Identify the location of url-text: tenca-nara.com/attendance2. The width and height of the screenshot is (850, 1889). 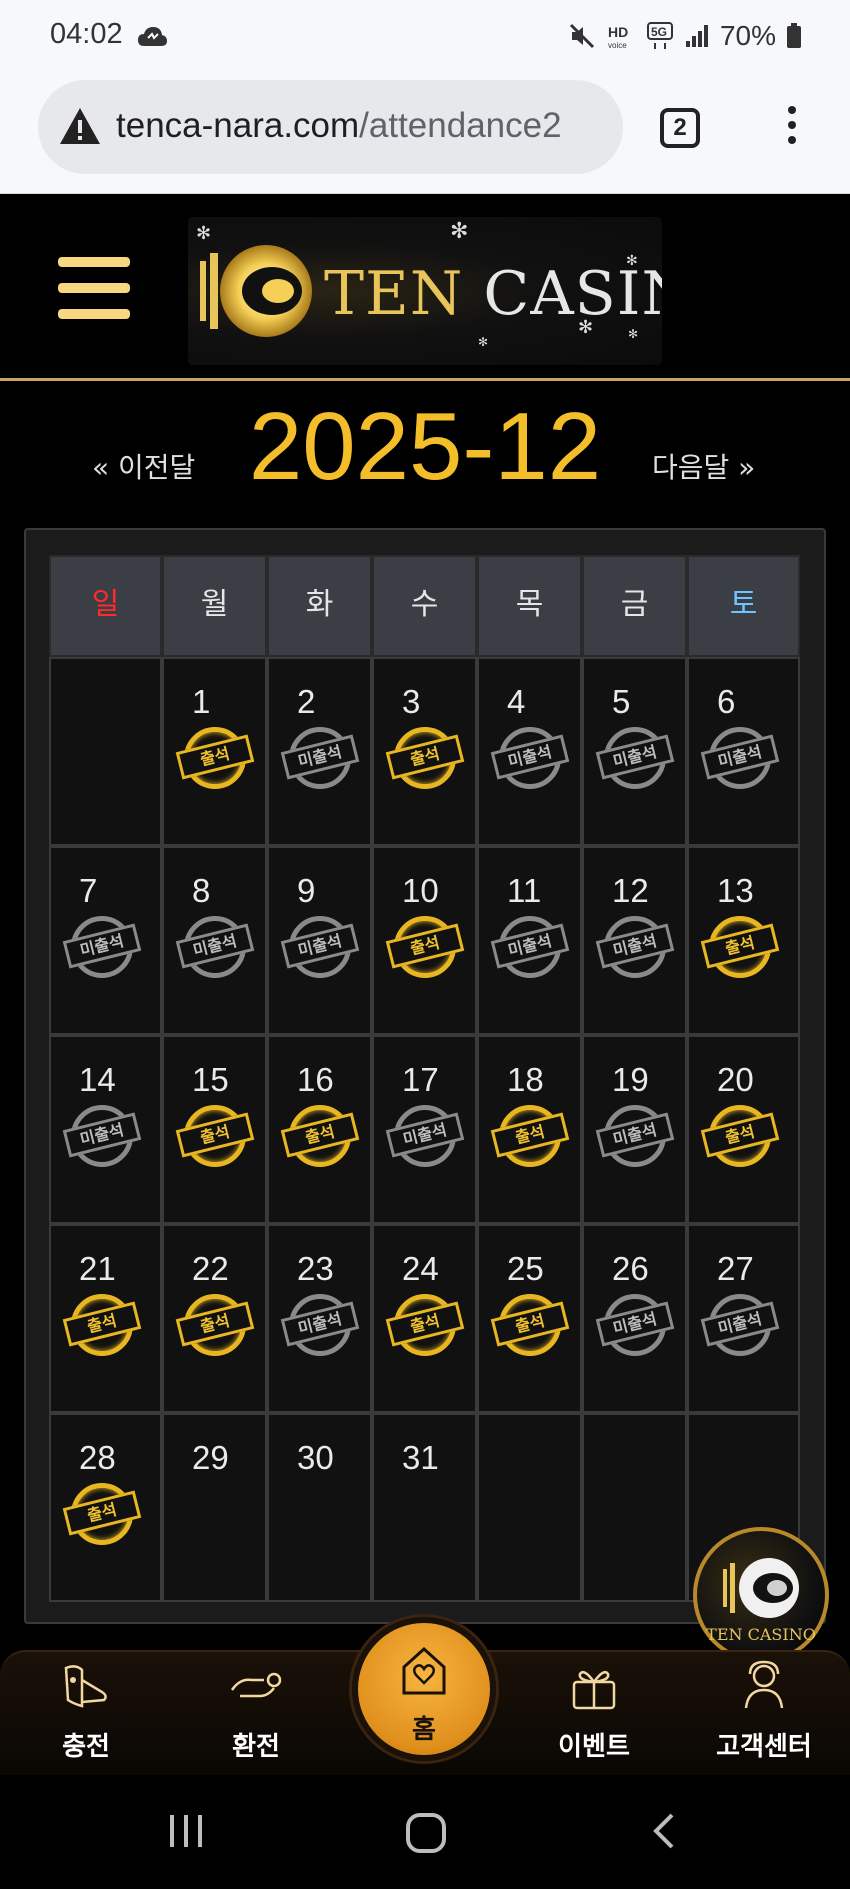
(362, 126).